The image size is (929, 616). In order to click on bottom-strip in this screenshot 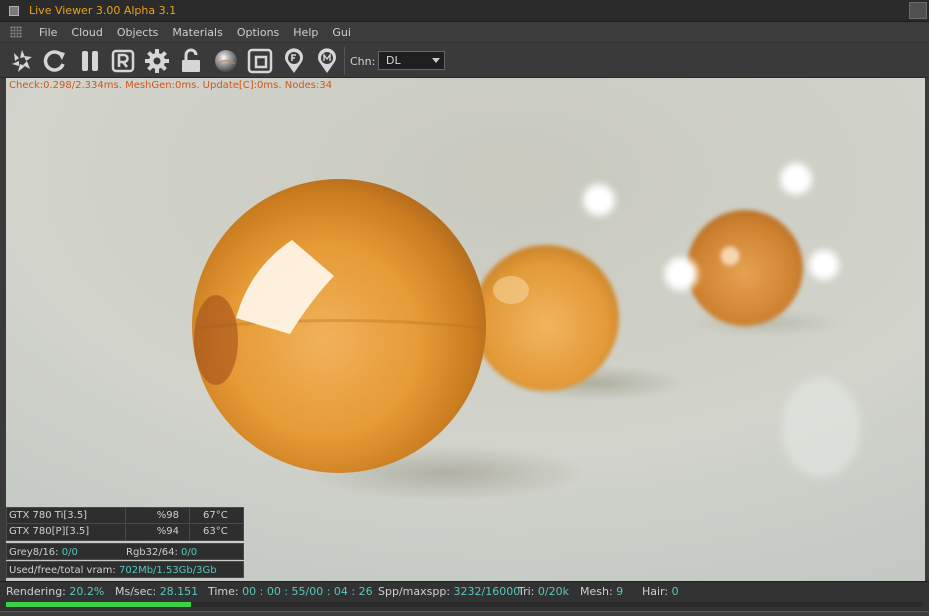, I will do `click(464, 613)`.